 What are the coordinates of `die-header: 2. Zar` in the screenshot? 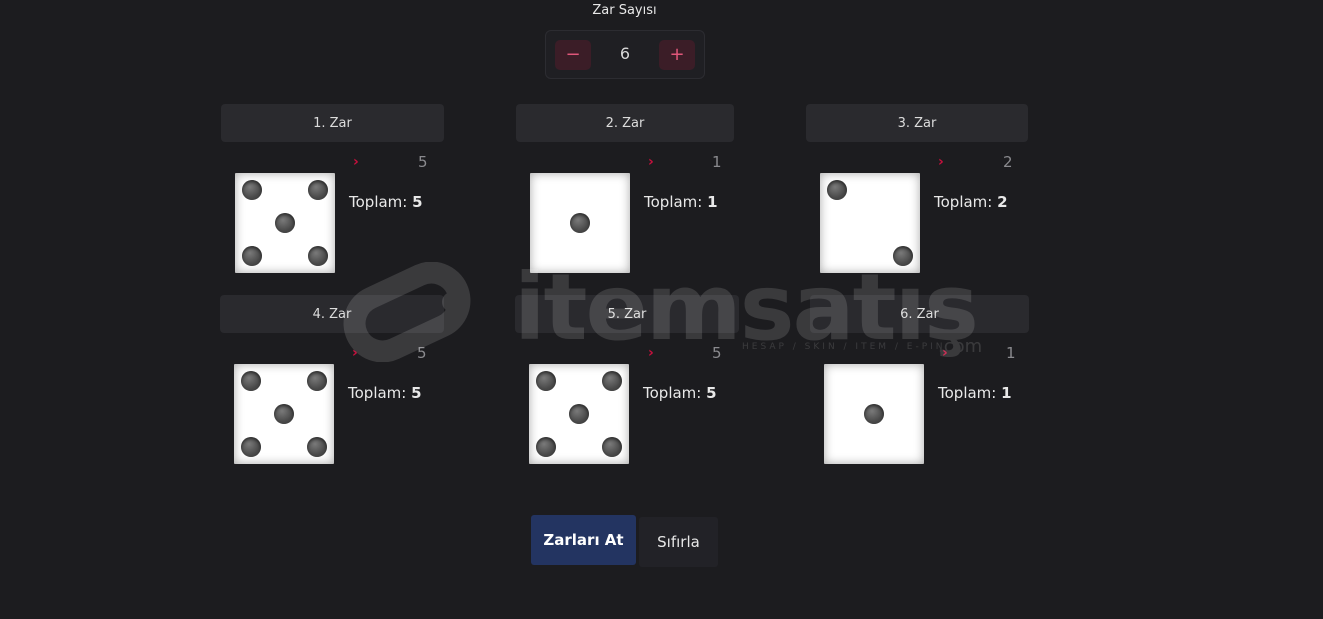 It's located at (625, 123).